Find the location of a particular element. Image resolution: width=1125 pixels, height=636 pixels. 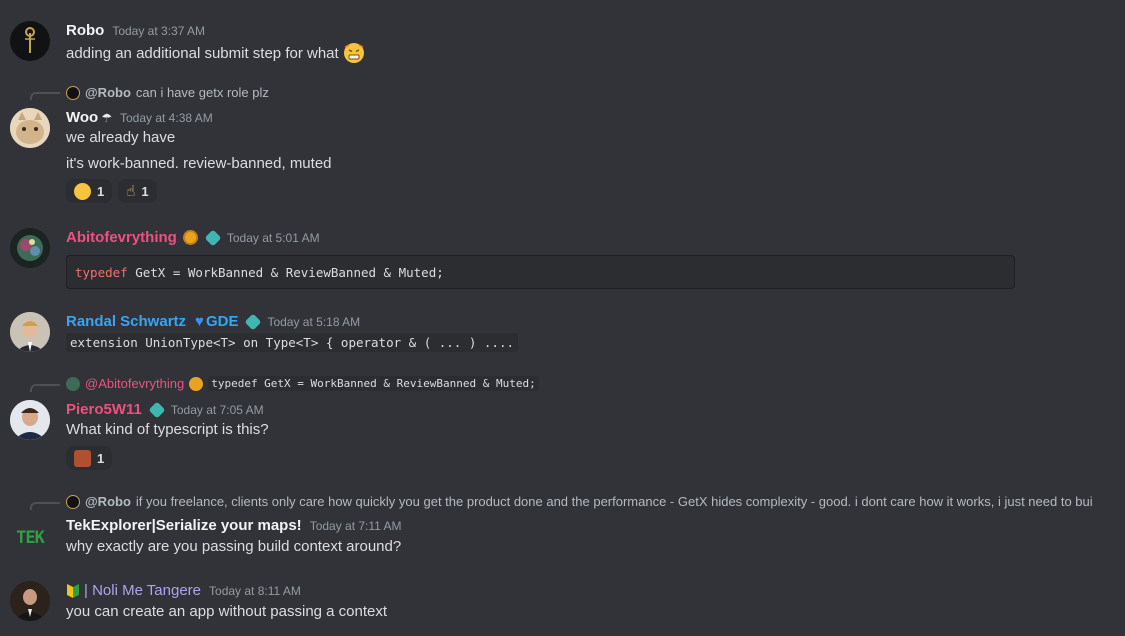

message-text: it's work-banned. review-banned, muted is located at coordinates (199, 163).